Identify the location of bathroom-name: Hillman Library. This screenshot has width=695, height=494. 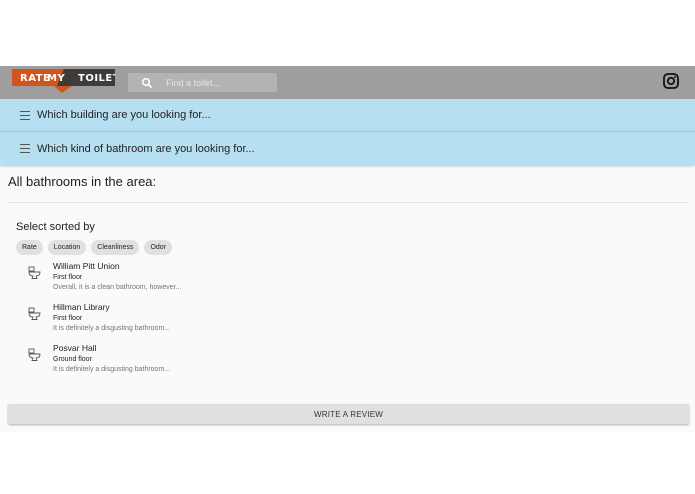
(81, 307).